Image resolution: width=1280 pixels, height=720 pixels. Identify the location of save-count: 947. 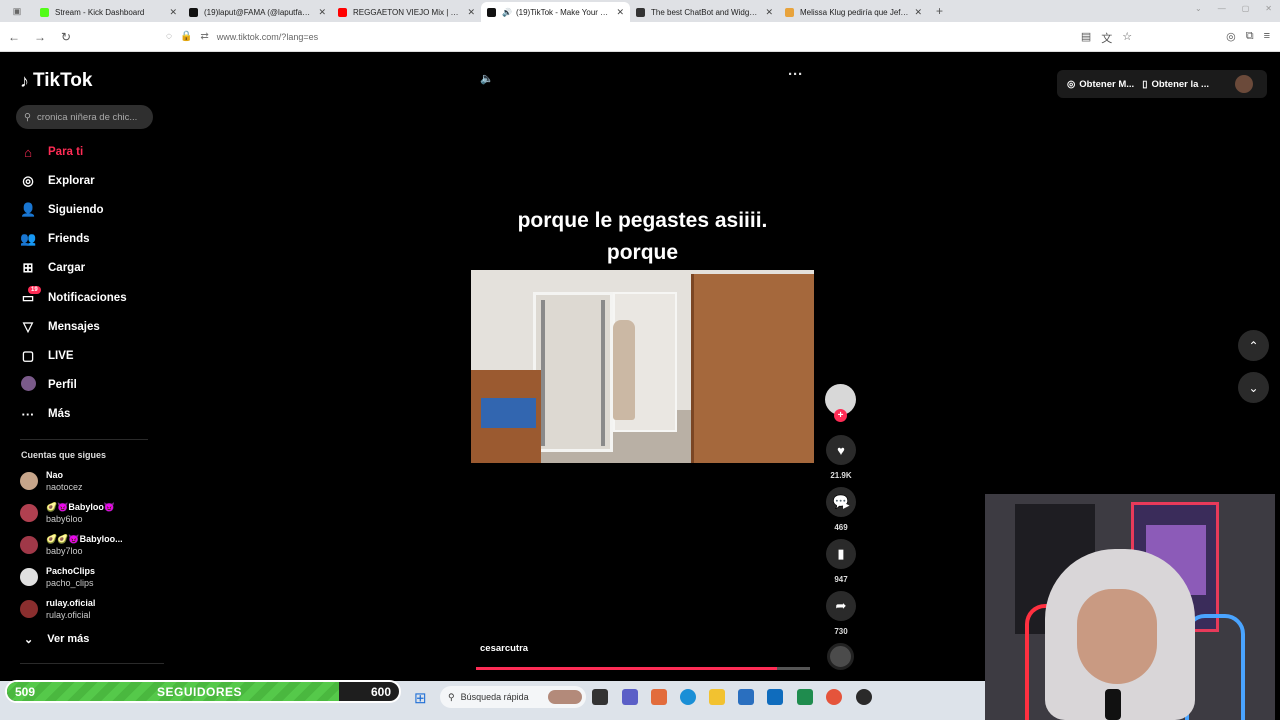
(841, 579).